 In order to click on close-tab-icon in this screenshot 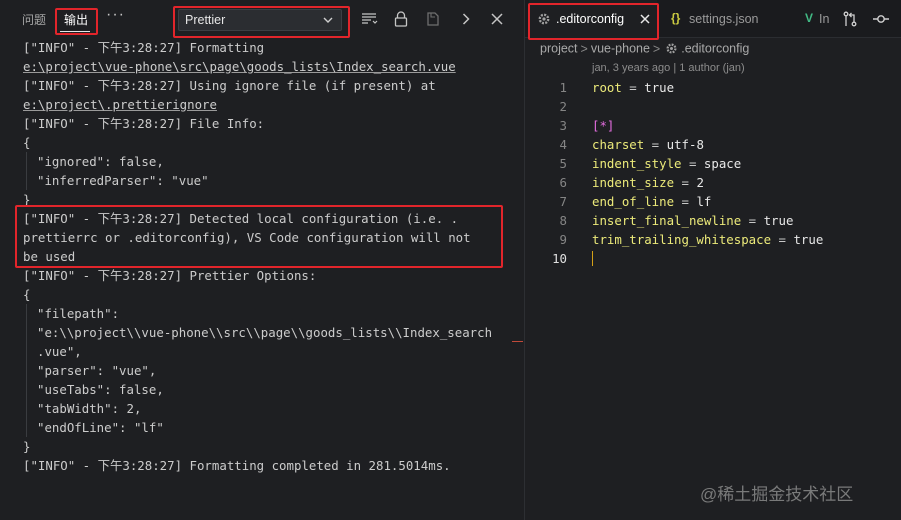, I will do `click(645, 19)`.